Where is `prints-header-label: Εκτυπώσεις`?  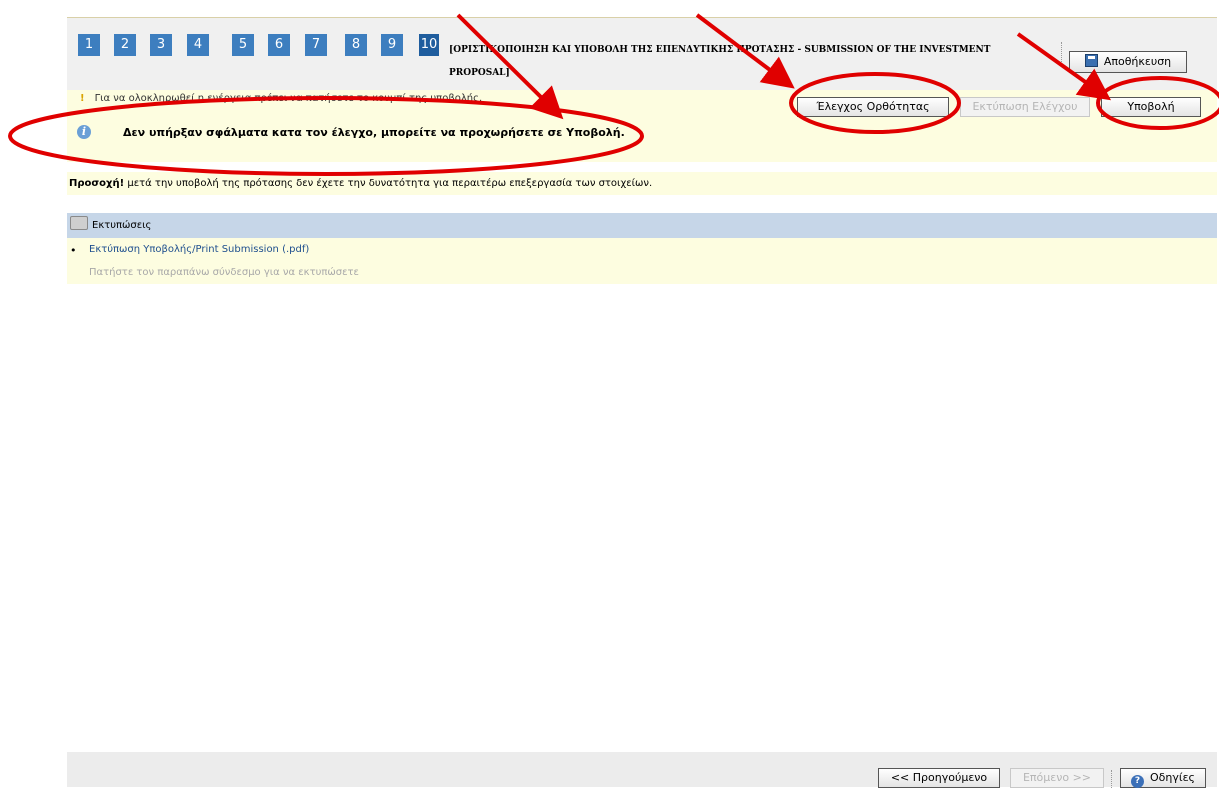
prints-header-label: Εκτυπώσεις is located at coordinates (122, 225).